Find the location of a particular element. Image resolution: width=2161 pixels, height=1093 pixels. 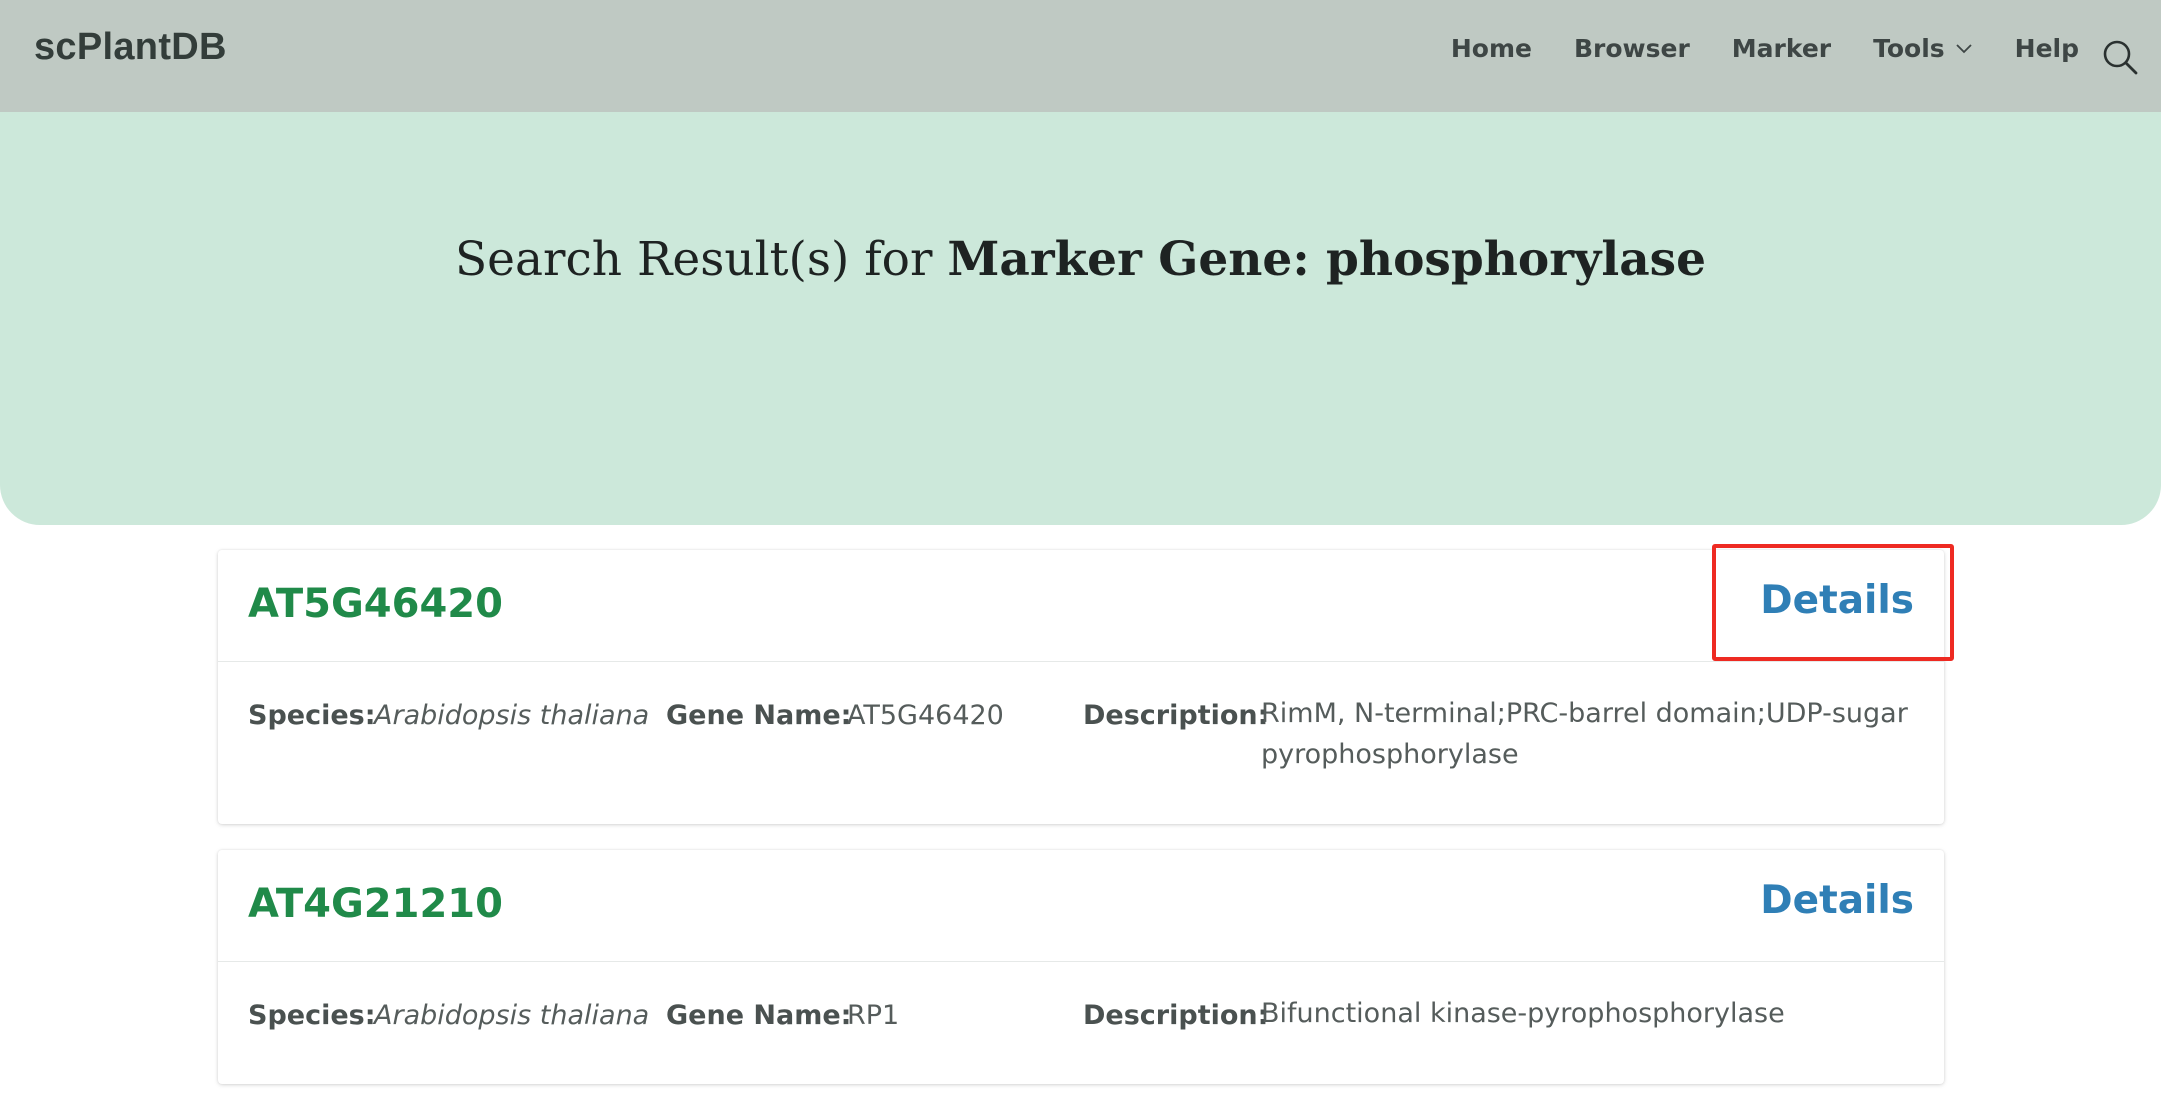

top-navbar: scPlantDB Home Browser Marker Tools Help is located at coordinates (1080, 56).